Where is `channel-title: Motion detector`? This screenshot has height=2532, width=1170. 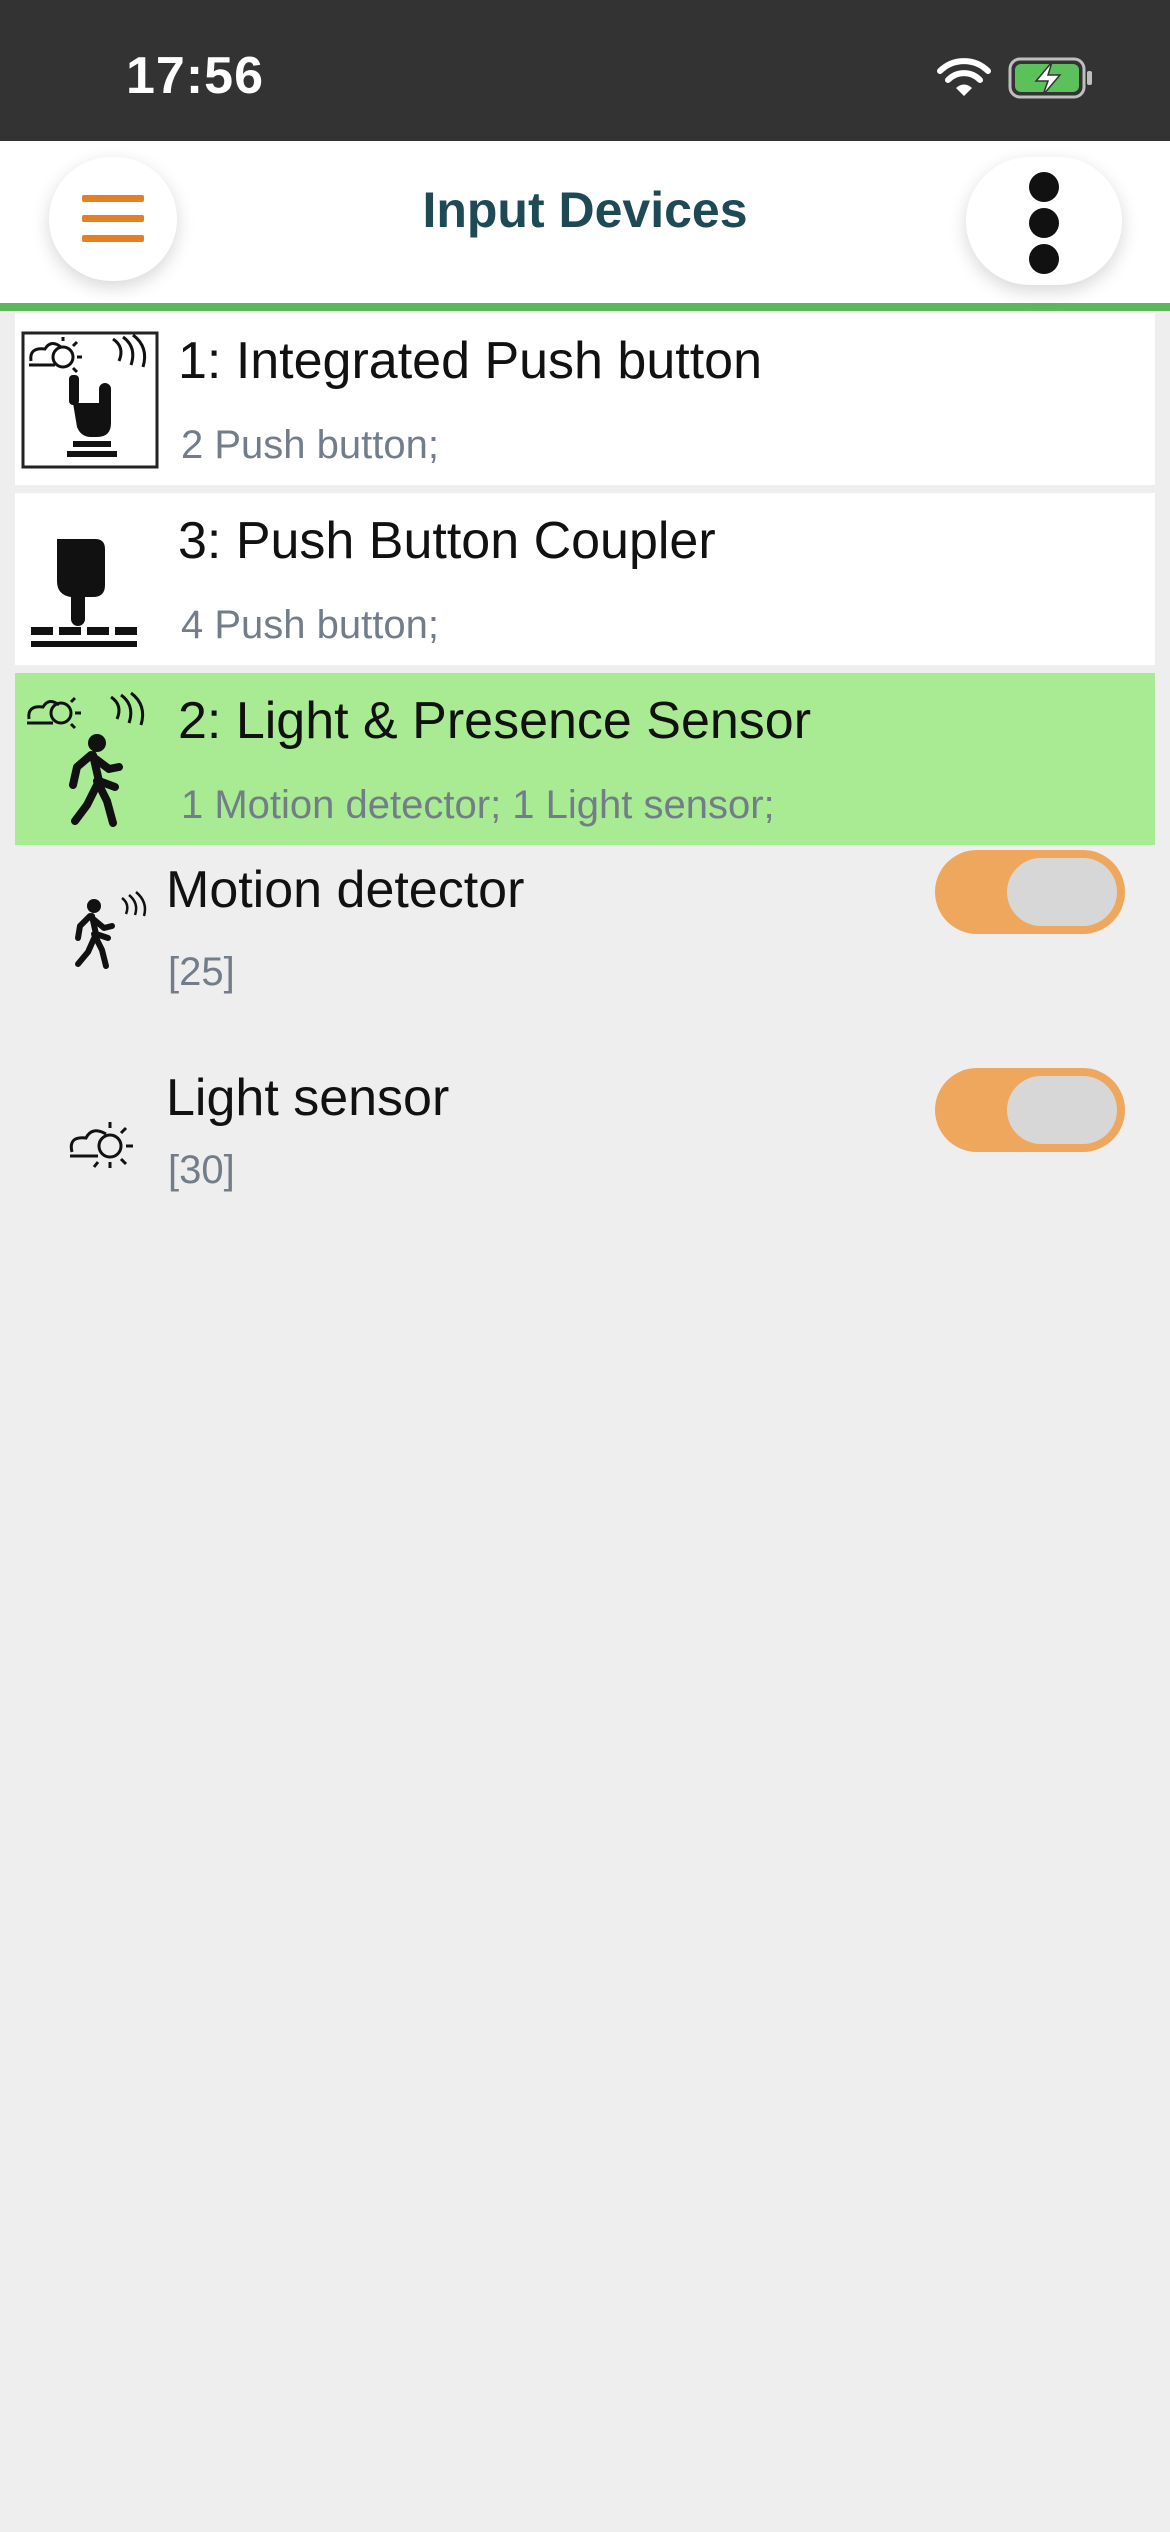
channel-title: Motion detector is located at coordinates (345, 890).